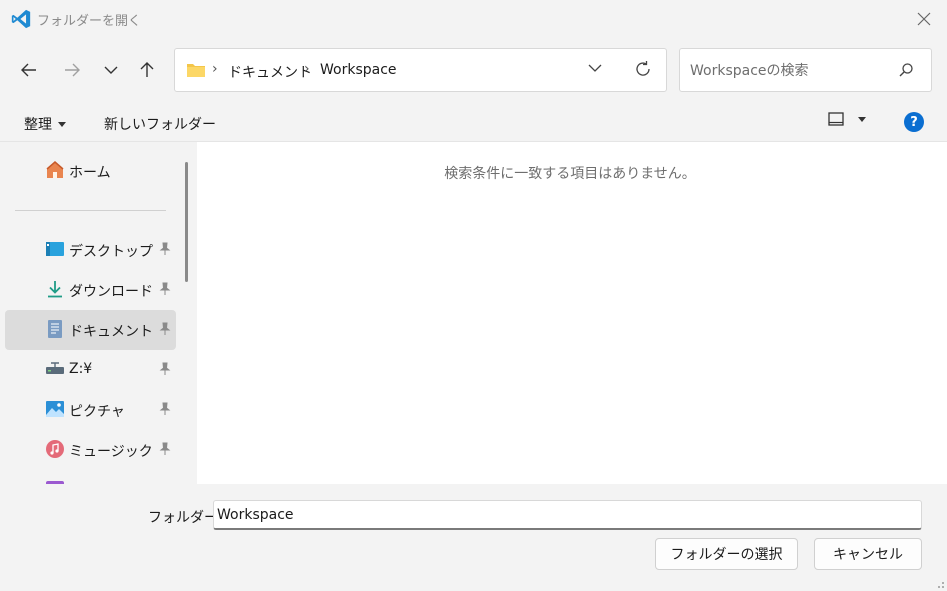 This screenshot has height=591, width=947. I want to click on sidebar-item-label: ホーム, so click(90, 173).